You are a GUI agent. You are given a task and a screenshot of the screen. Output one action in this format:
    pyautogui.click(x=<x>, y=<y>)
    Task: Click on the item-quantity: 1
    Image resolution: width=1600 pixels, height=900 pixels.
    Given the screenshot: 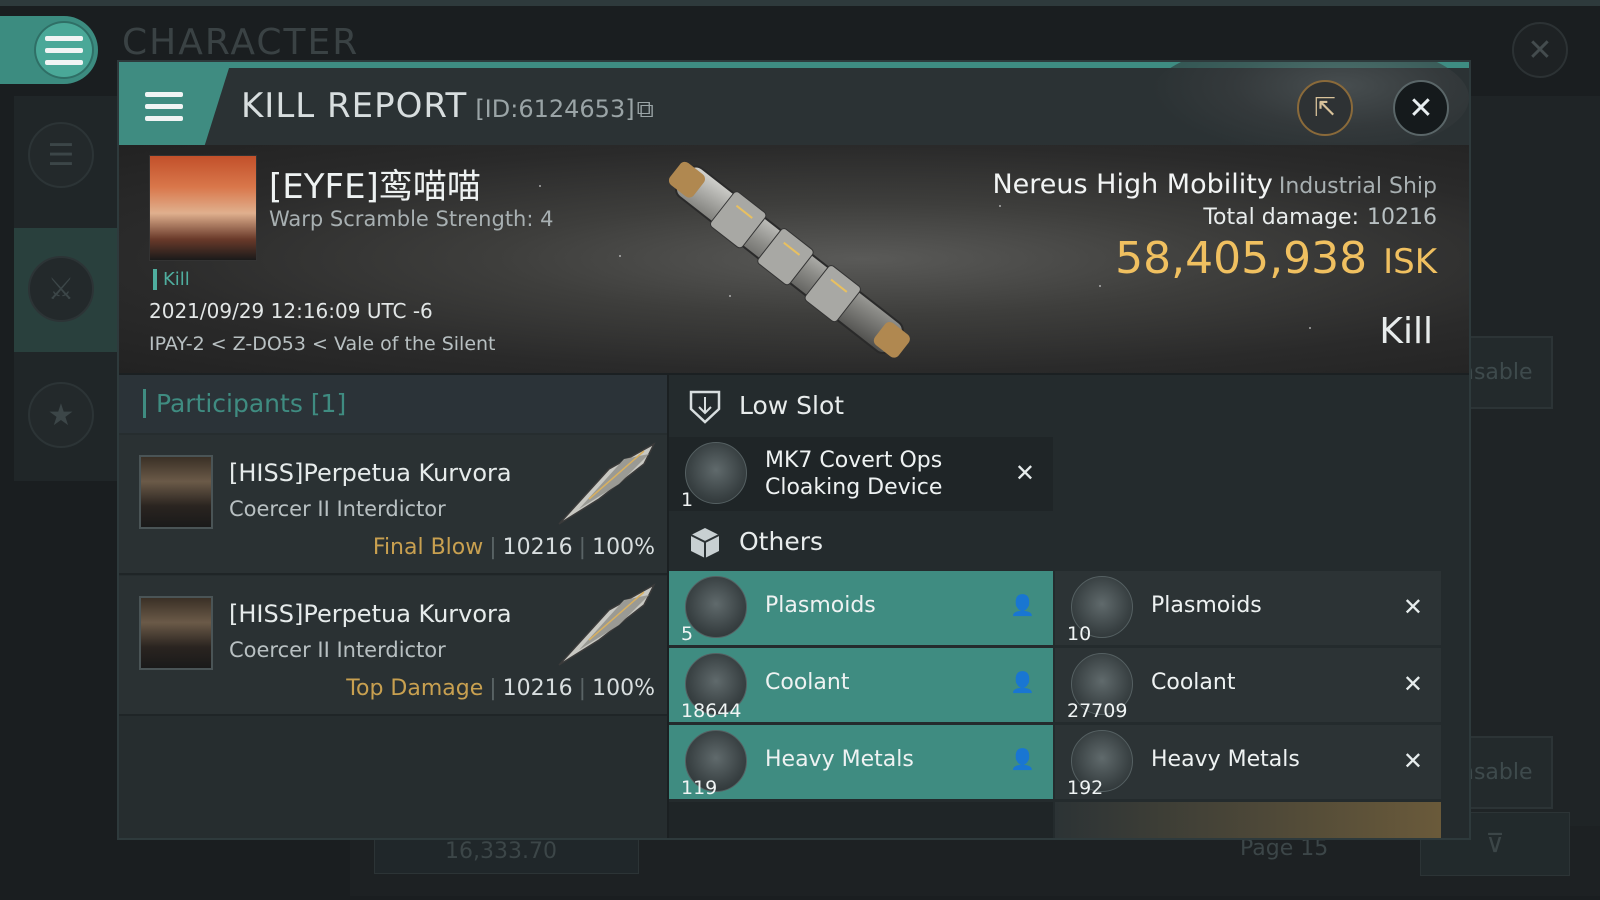 What is the action you would take?
    pyautogui.click(x=687, y=500)
    